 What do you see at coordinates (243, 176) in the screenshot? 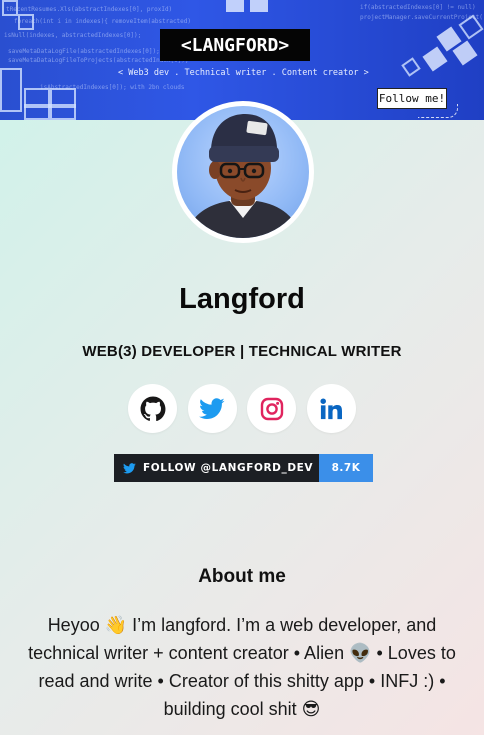
I see `avatar-illustration` at bounding box center [243, 176].